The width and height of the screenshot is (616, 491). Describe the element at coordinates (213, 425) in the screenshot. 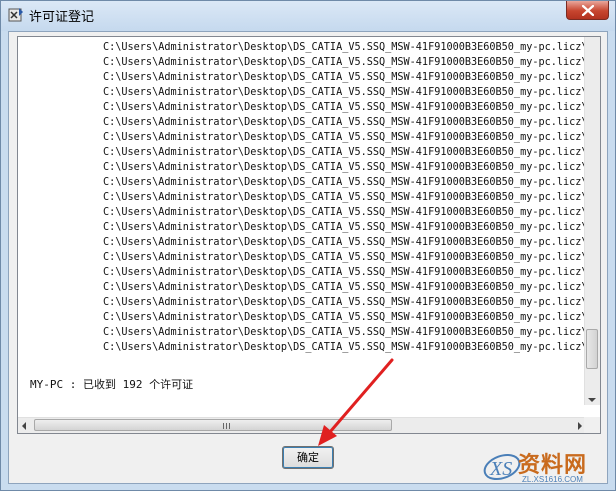

I see `horizontal-scroll-thumb` at that location.